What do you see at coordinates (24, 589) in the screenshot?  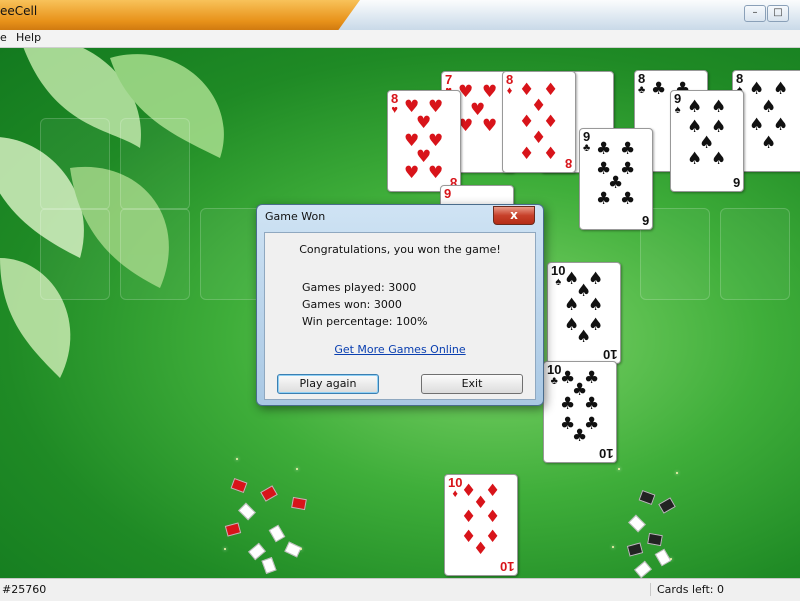 I see `game-number: #25760` at bounding box center [24, 589].